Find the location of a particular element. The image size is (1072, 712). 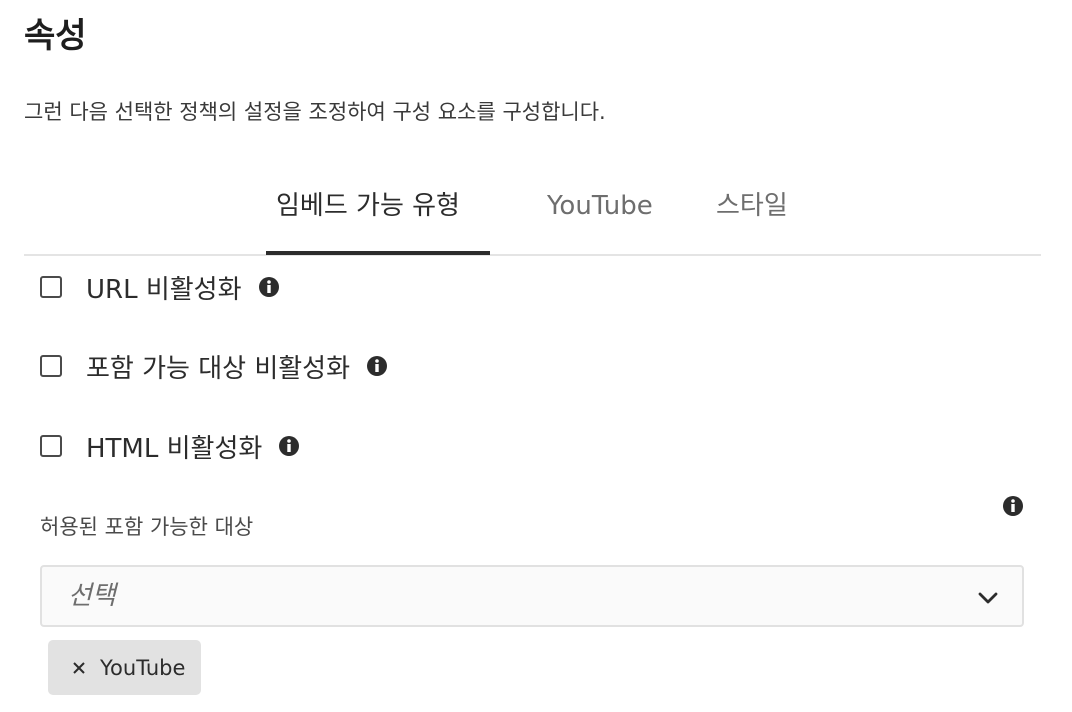

disable-url-checkbox is located at coordinates (51, 287).